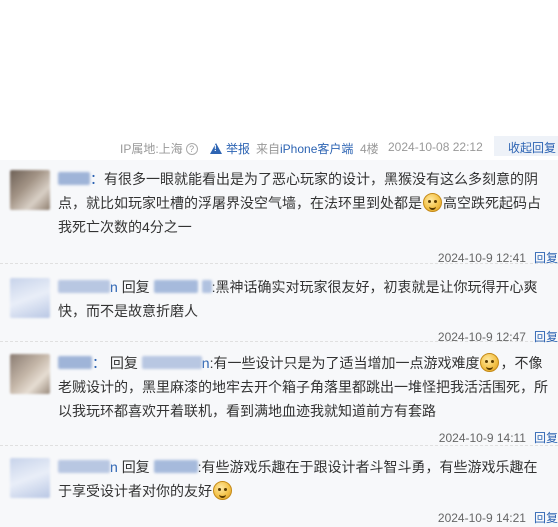 The width and height of the screenshot is (558, 527). Describe the element at coordinates (481, 258) in the screenshot. I see `reply-time: 2024-10-9 12:41` at that location.